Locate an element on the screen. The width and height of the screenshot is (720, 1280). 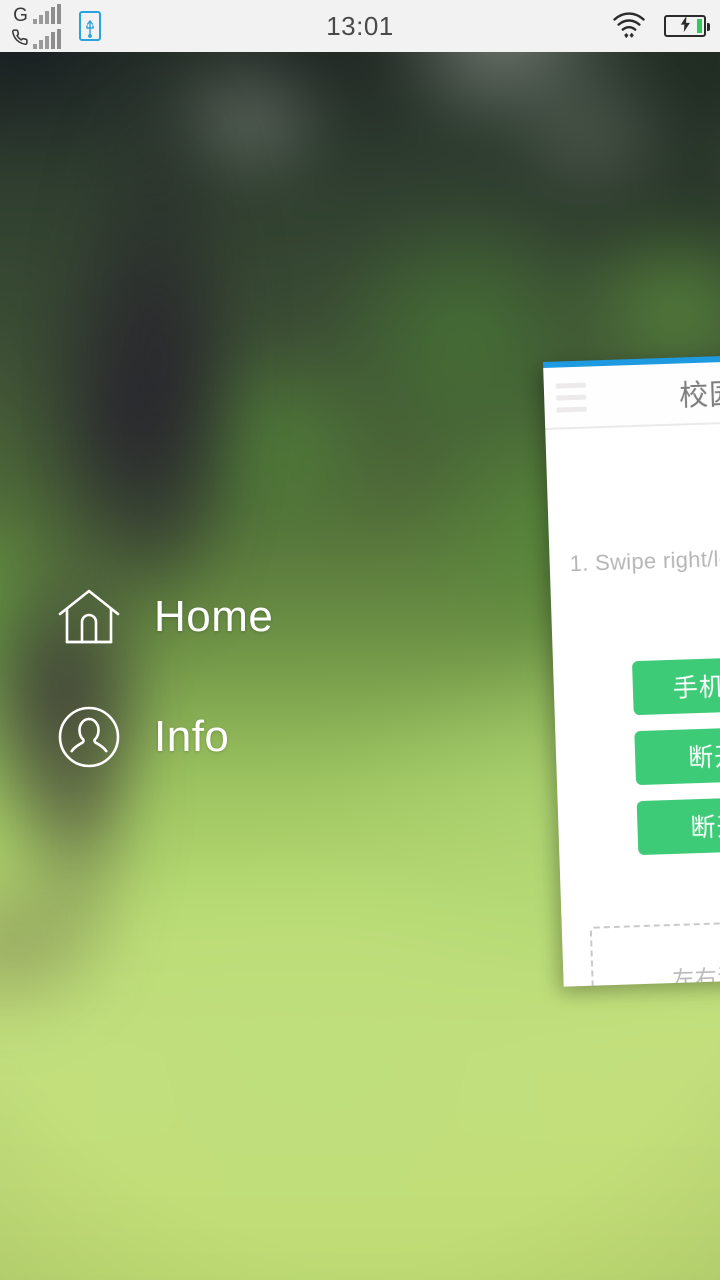
sidebar-item-info: Info is located at coordinates (270, 737).